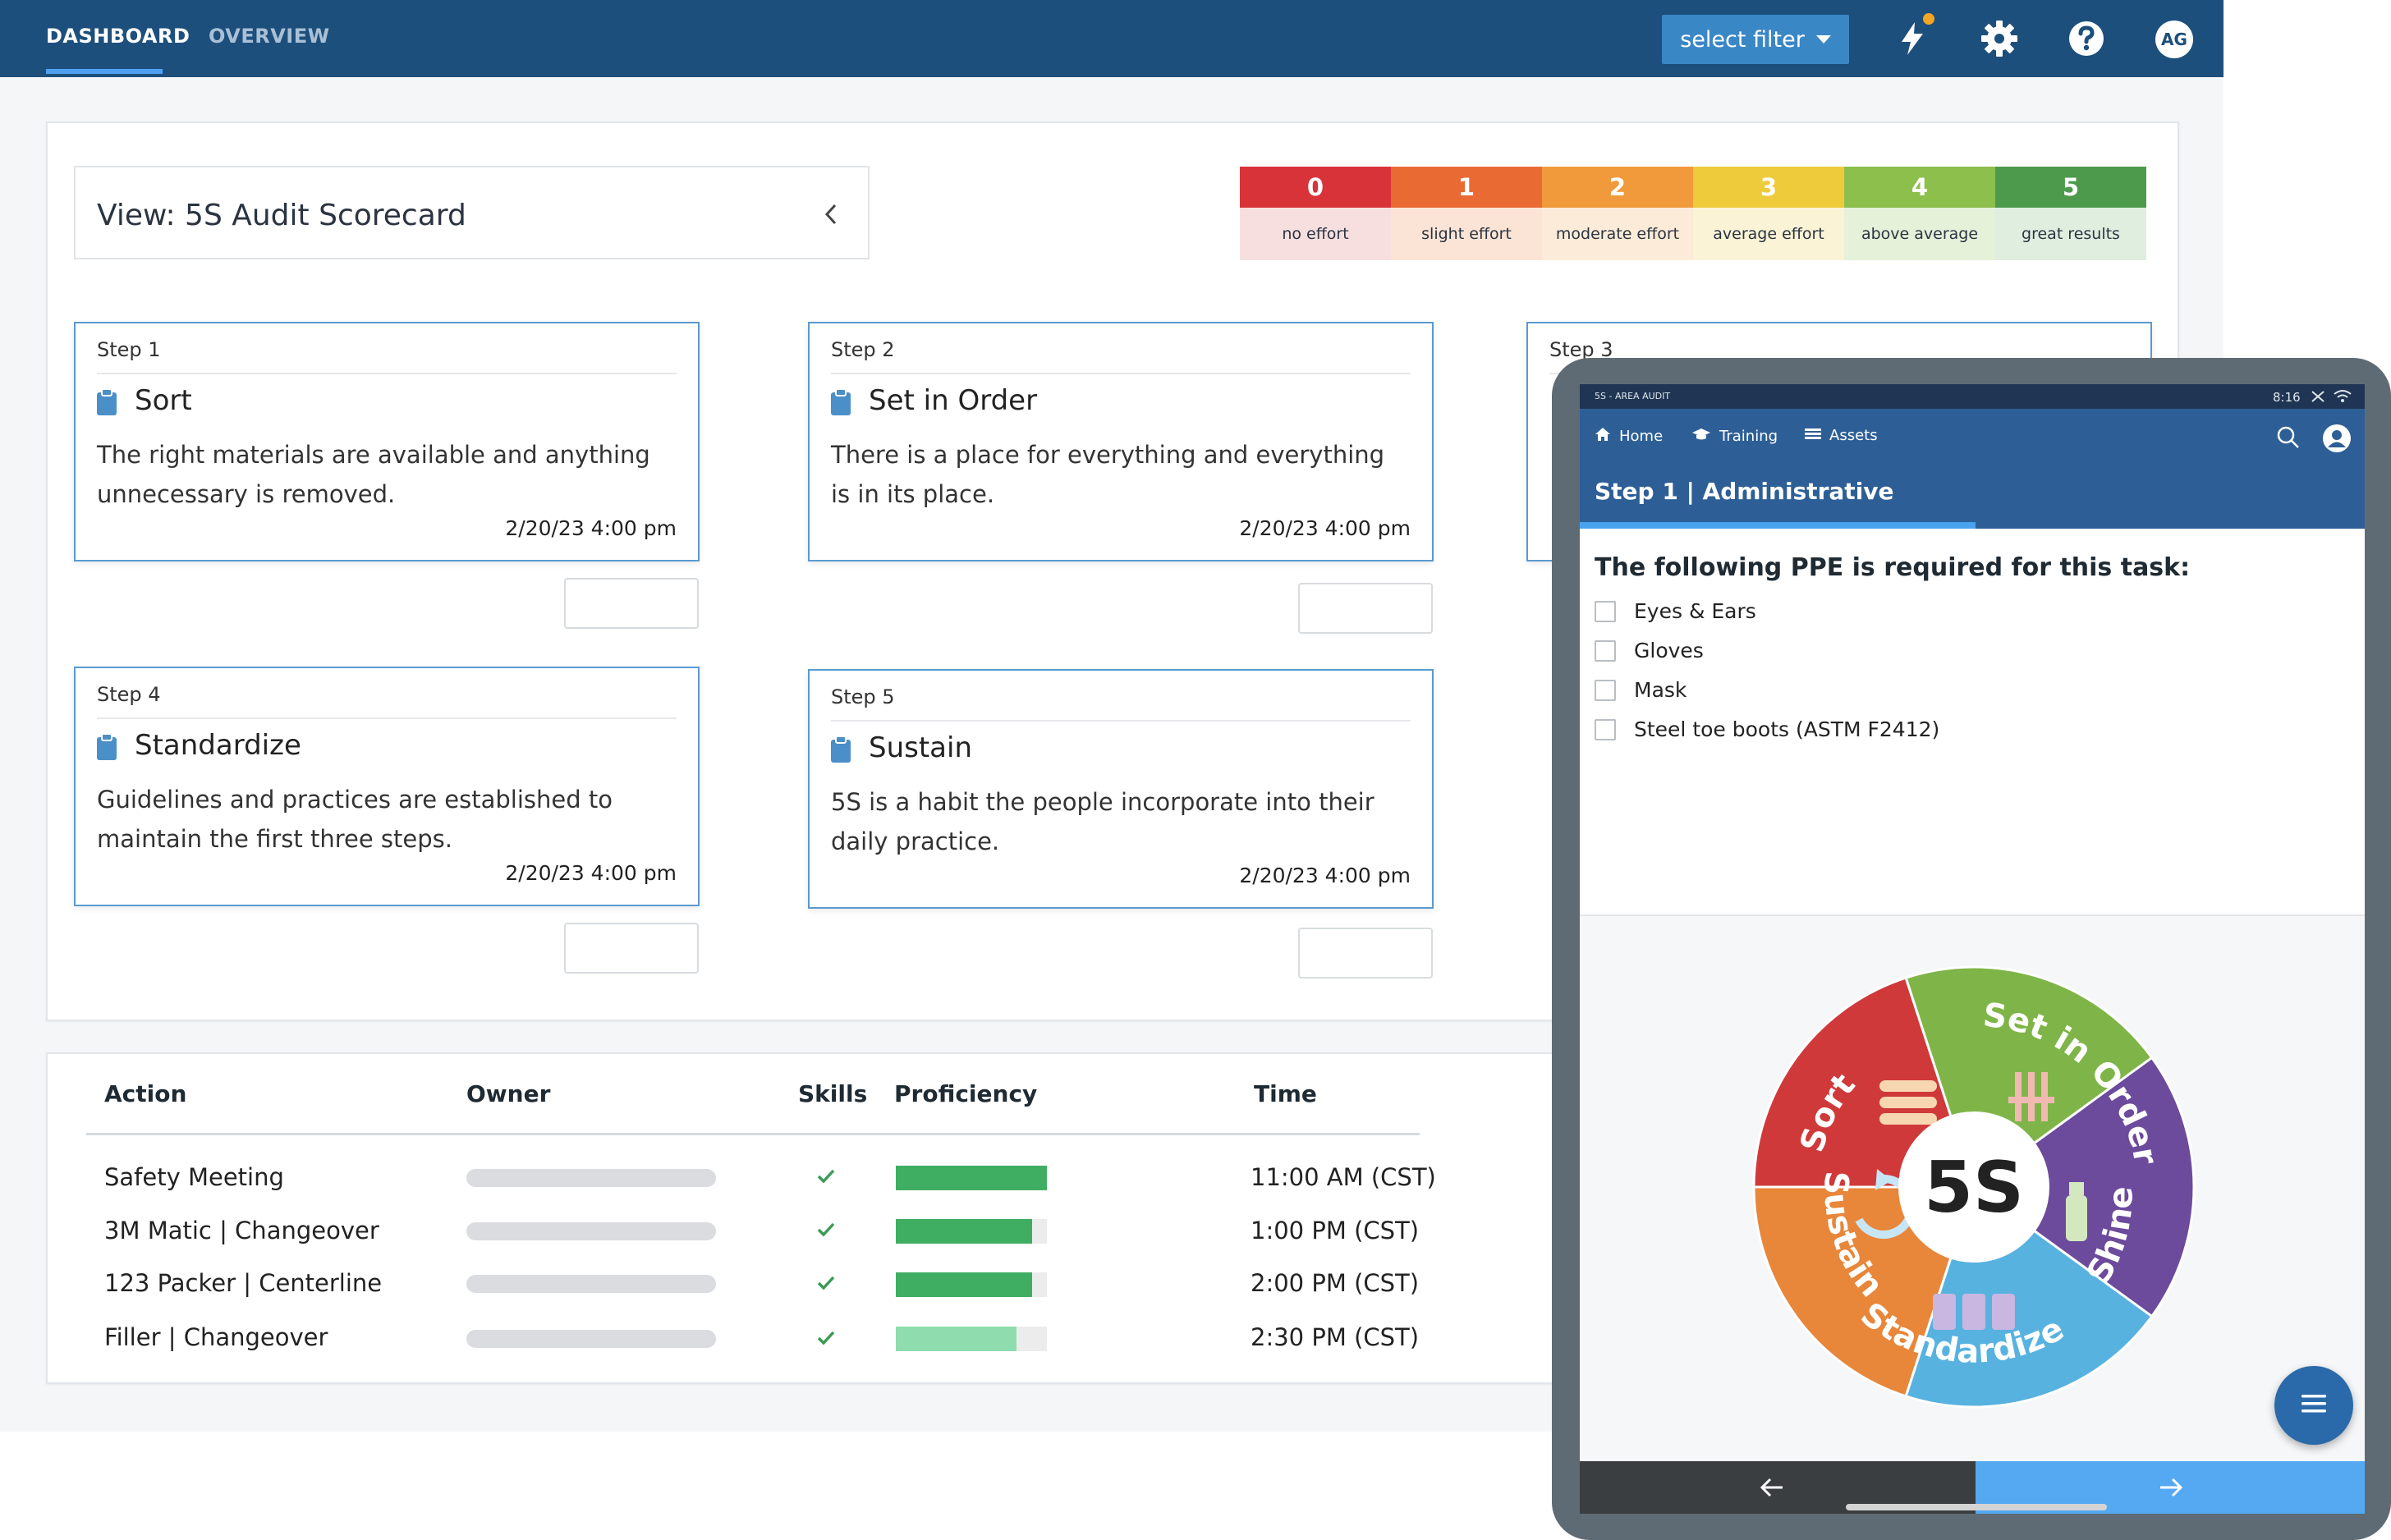  I want to click on top-nav-bar: DASHBOARD OVERVIEW select filter AG, so click(1112, 39).